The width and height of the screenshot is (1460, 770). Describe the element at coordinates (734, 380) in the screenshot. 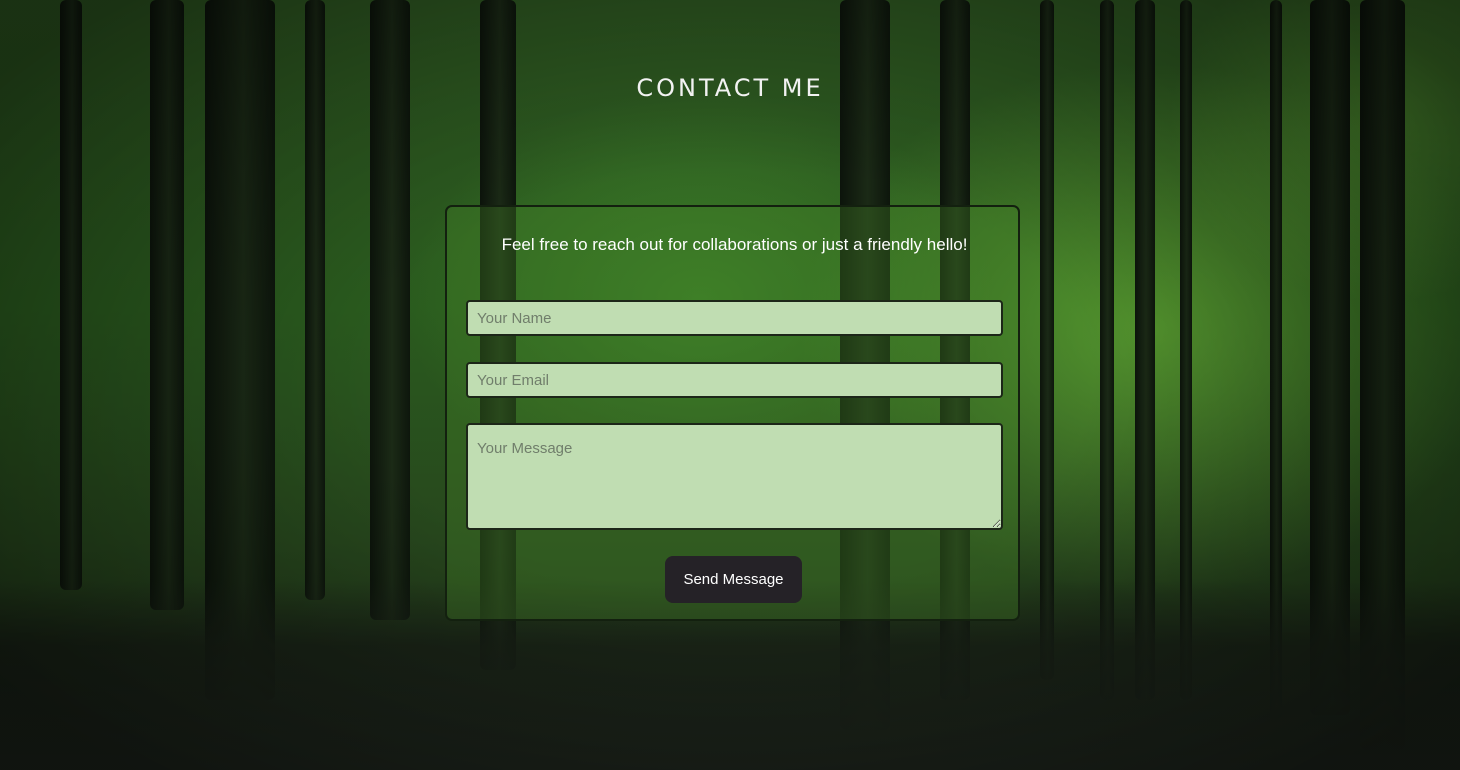

I see `email-input` at that location.